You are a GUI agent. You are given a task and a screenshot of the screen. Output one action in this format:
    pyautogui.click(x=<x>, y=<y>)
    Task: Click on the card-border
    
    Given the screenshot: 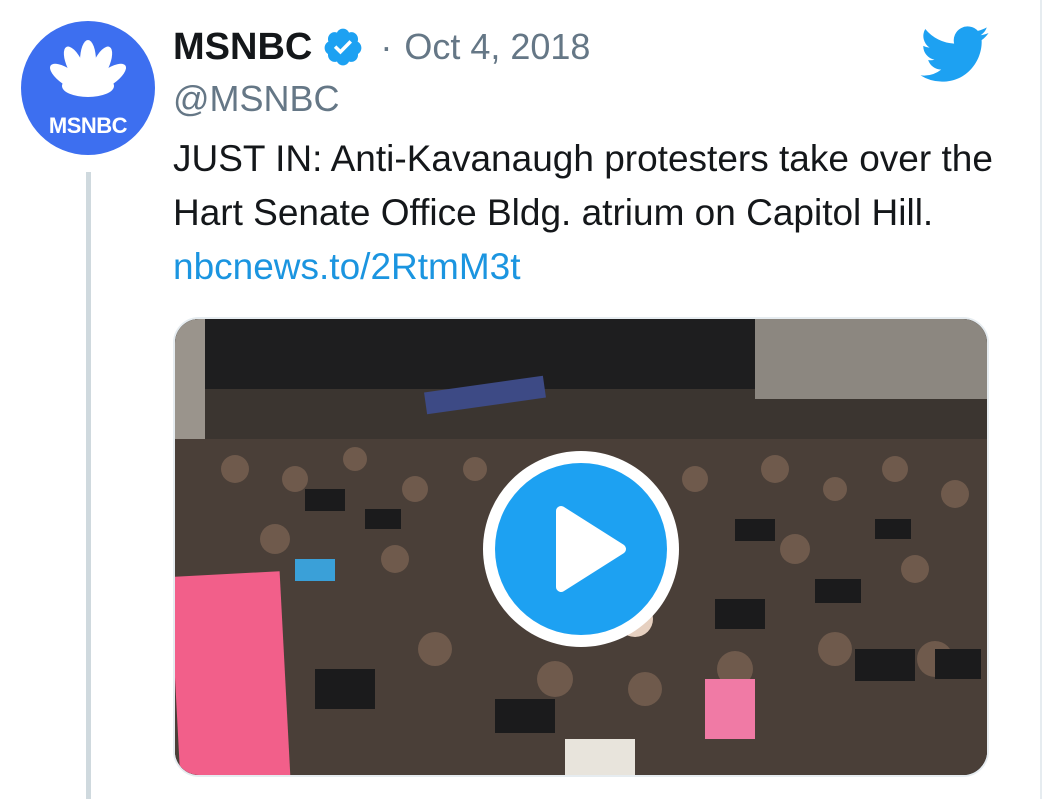 What is the action you would take?
    pyautogui.click(x=1041, y=399)
    